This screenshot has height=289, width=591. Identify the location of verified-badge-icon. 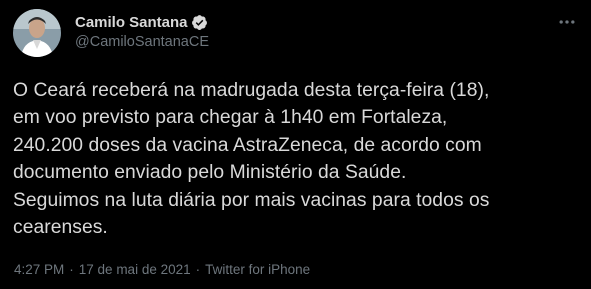
(199, 22).